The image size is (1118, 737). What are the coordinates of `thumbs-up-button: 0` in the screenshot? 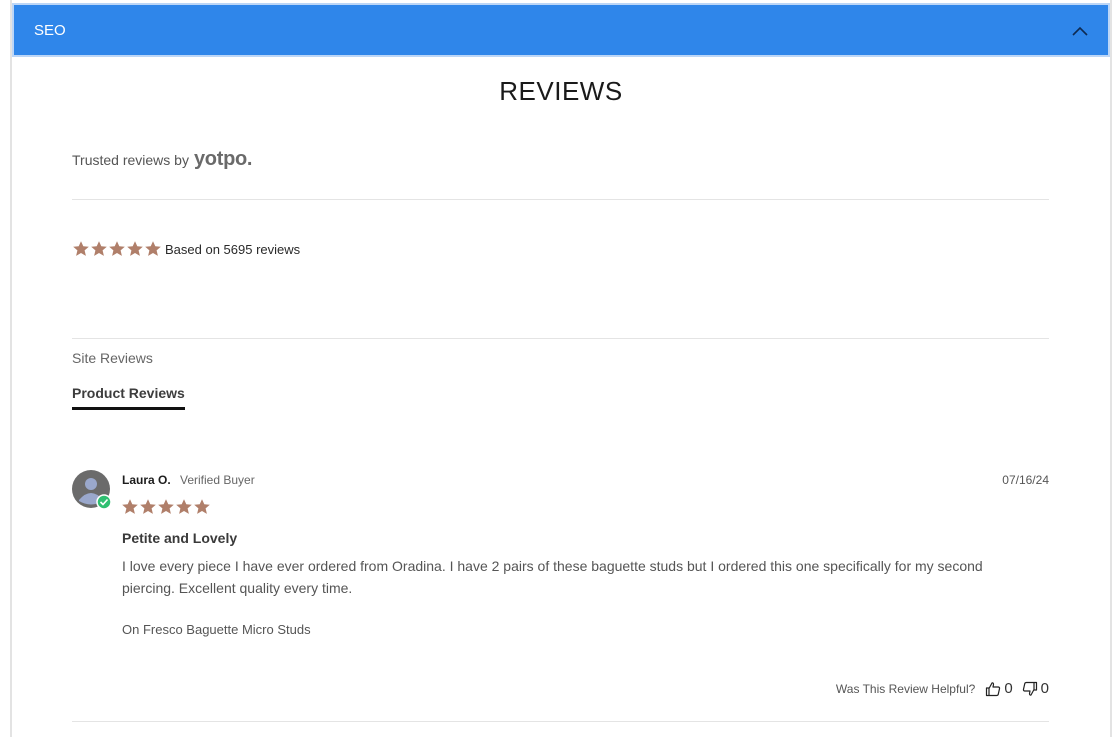 It's located at (999, 688).